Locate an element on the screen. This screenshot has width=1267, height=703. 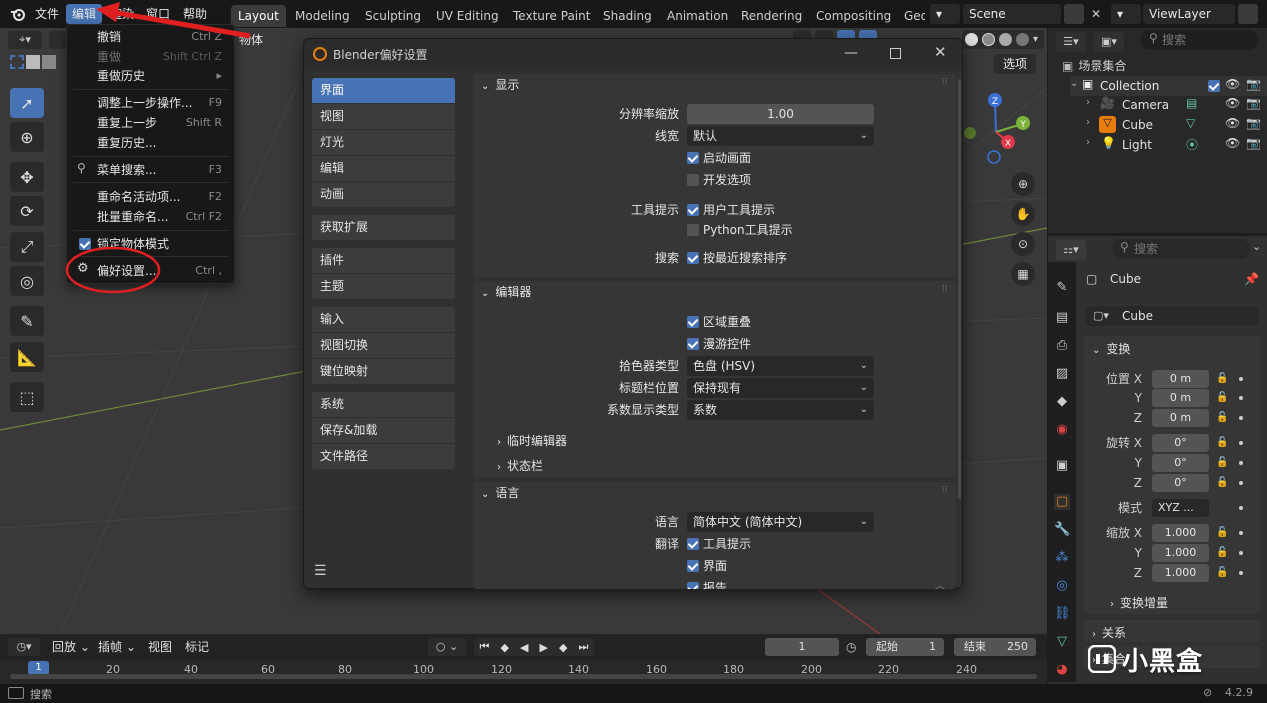
start-frame-field: 起始 1 is located at coordinates (905, 647).